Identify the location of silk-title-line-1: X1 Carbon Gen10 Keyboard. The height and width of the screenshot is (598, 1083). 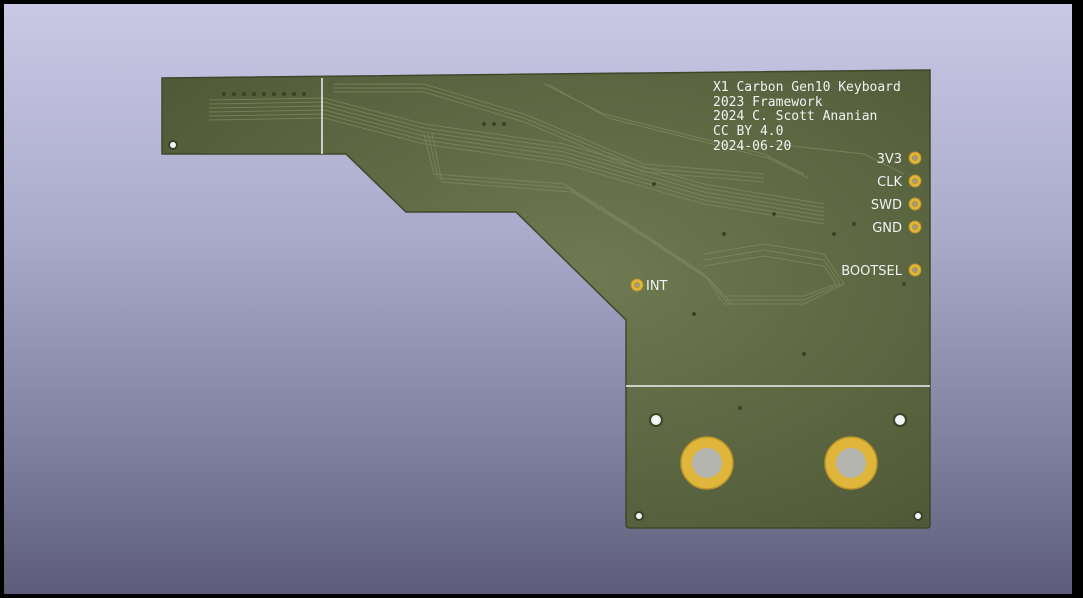
(807, 87).